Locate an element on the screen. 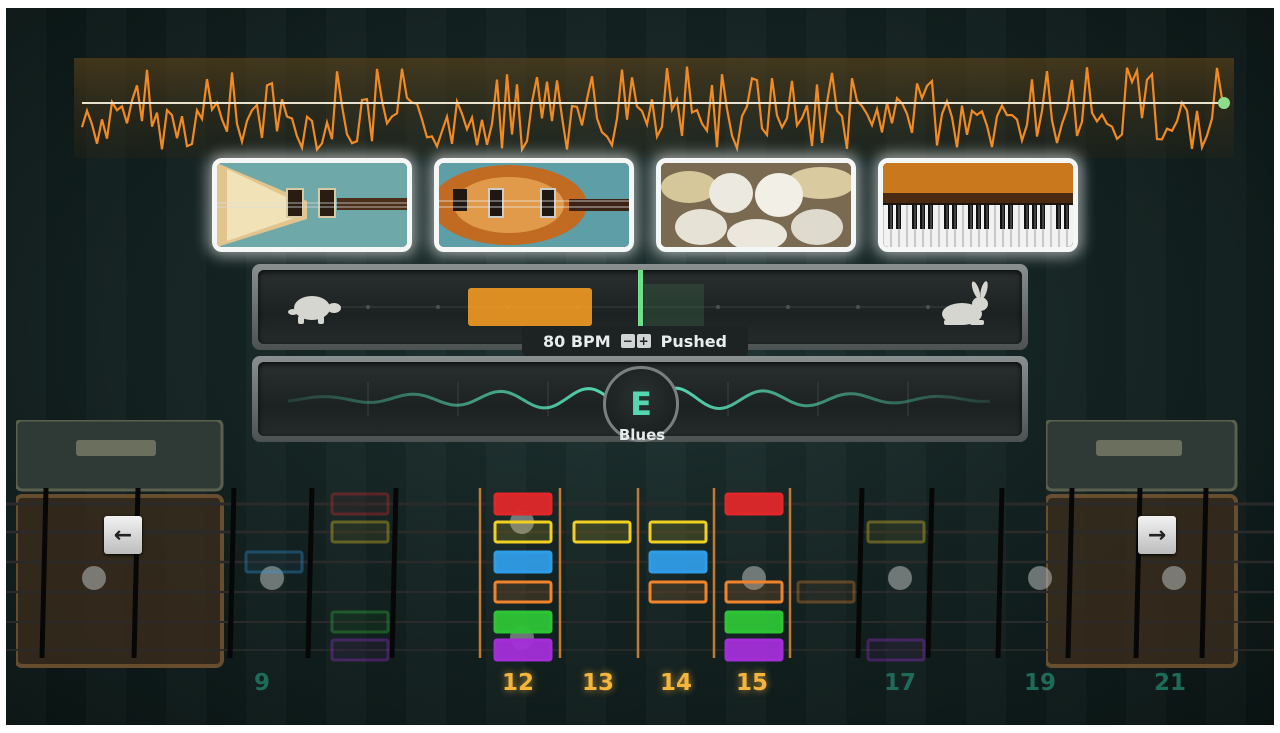 Image resolution: width=1280 pixels, height=733 pixels. flying-v-guitar-icon is located at coordinates (312, 205).